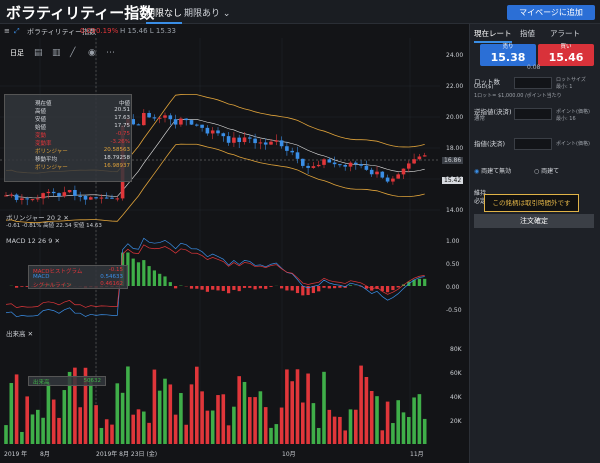  I want to click on info-key: 変動, so click(41, 136).